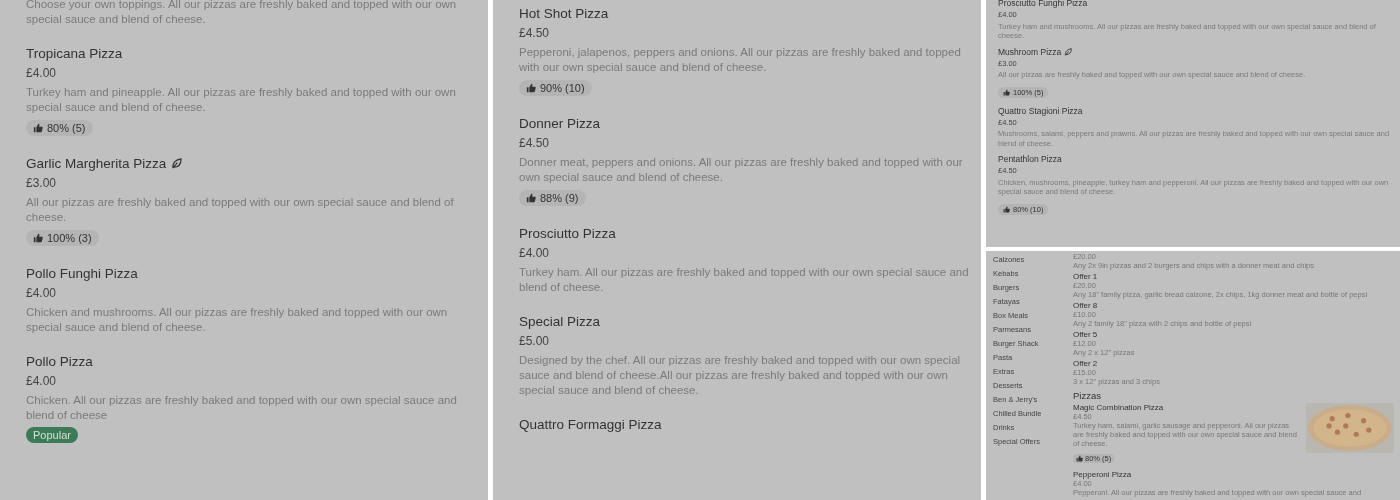 Image resolution: width=1400 pixels, height=500 pixels. What do you see at coordinates (82, 273) in the screenshot?
I see `item-name: Pollo Funghi Pizza` at bounding box center [82, 273].